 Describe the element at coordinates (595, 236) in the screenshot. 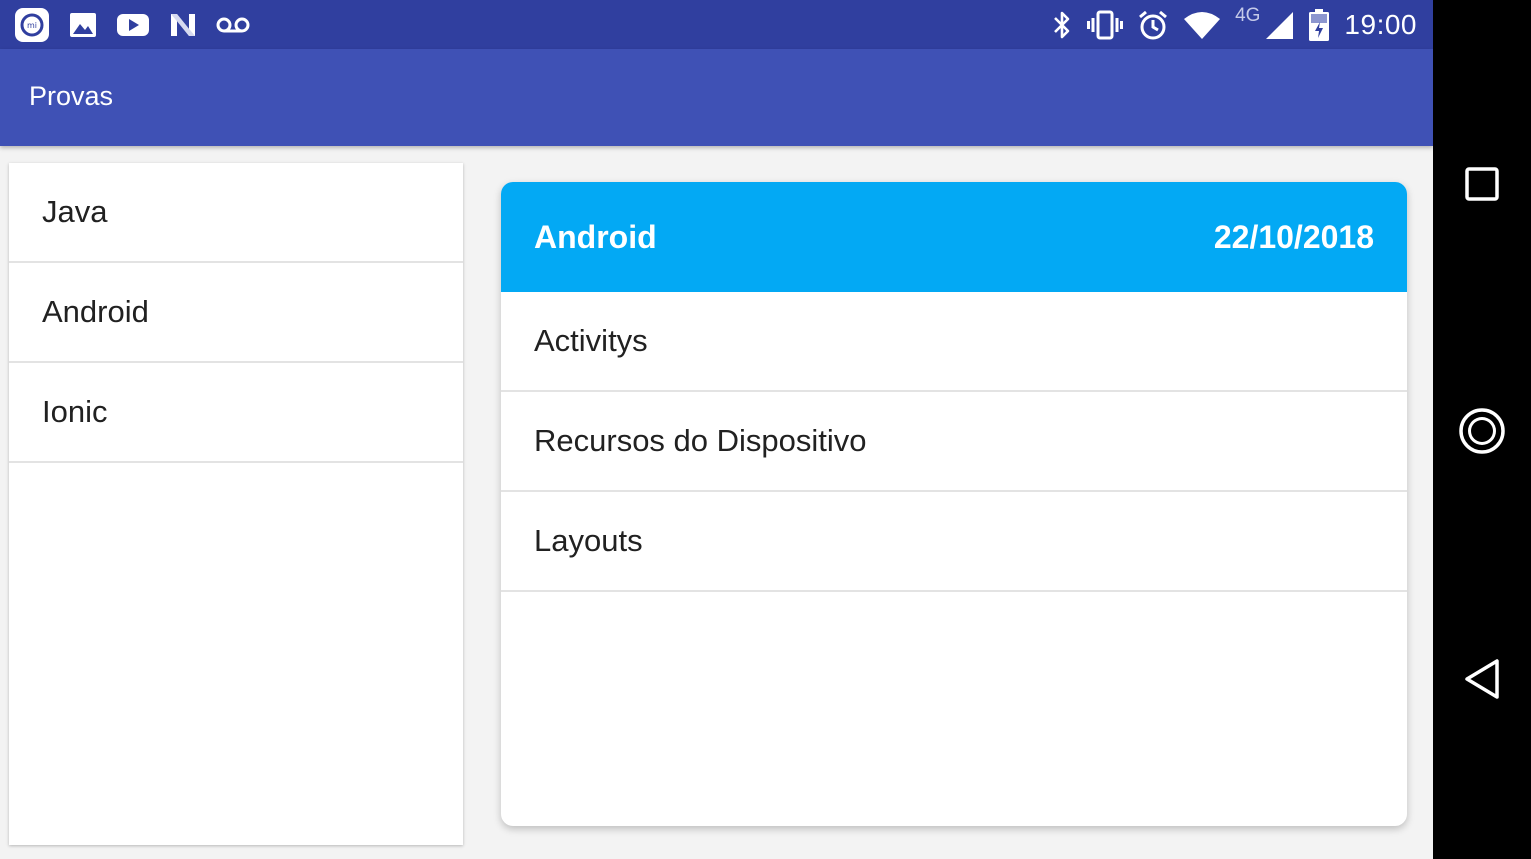

I see `card-title: Android` at that location.